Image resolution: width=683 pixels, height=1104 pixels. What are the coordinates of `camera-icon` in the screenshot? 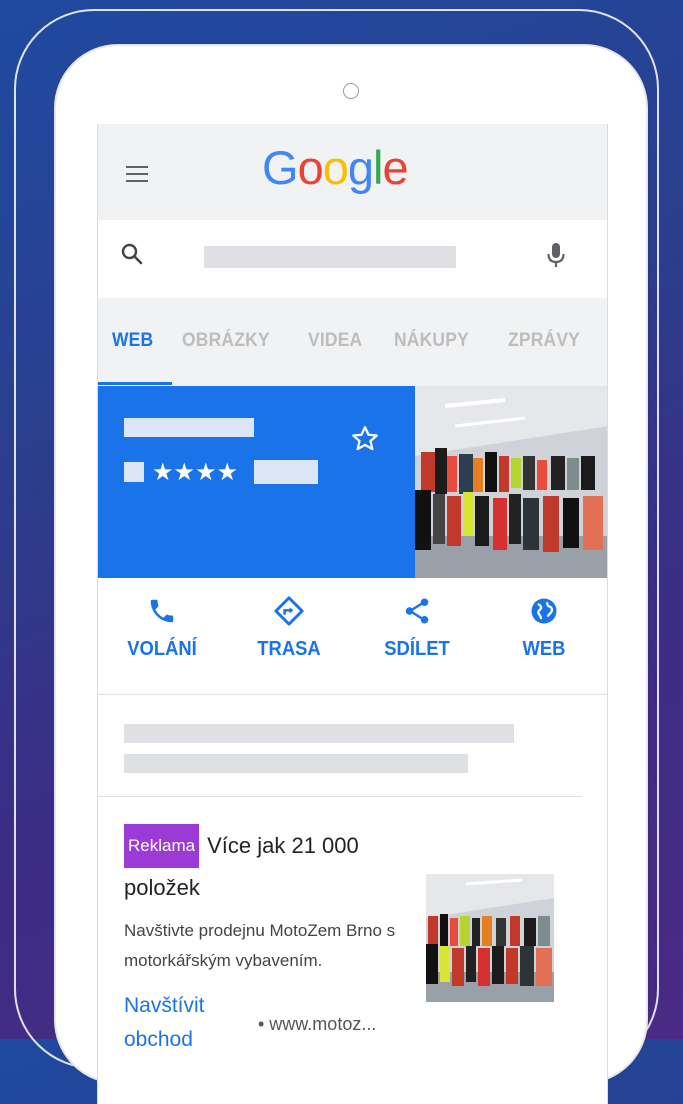 It's located at (351, 91).